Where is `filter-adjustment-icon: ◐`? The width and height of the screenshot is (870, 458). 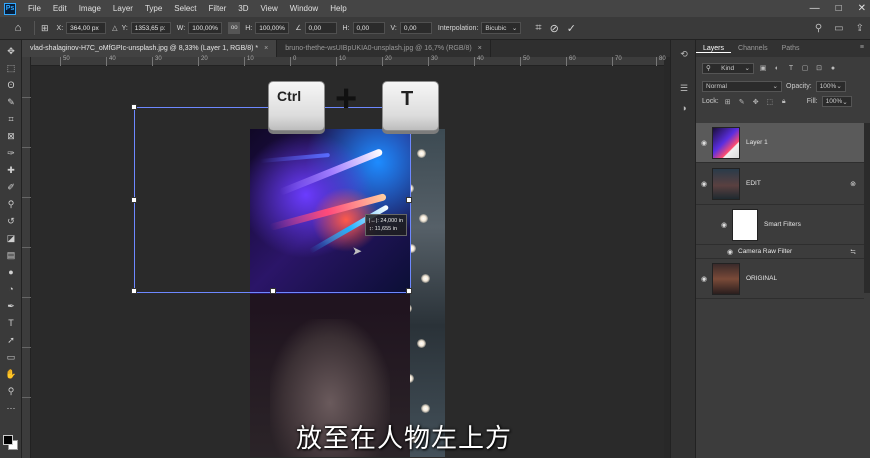
filter-adjustment-icon: ◐ is located at coordinates (777, 68).